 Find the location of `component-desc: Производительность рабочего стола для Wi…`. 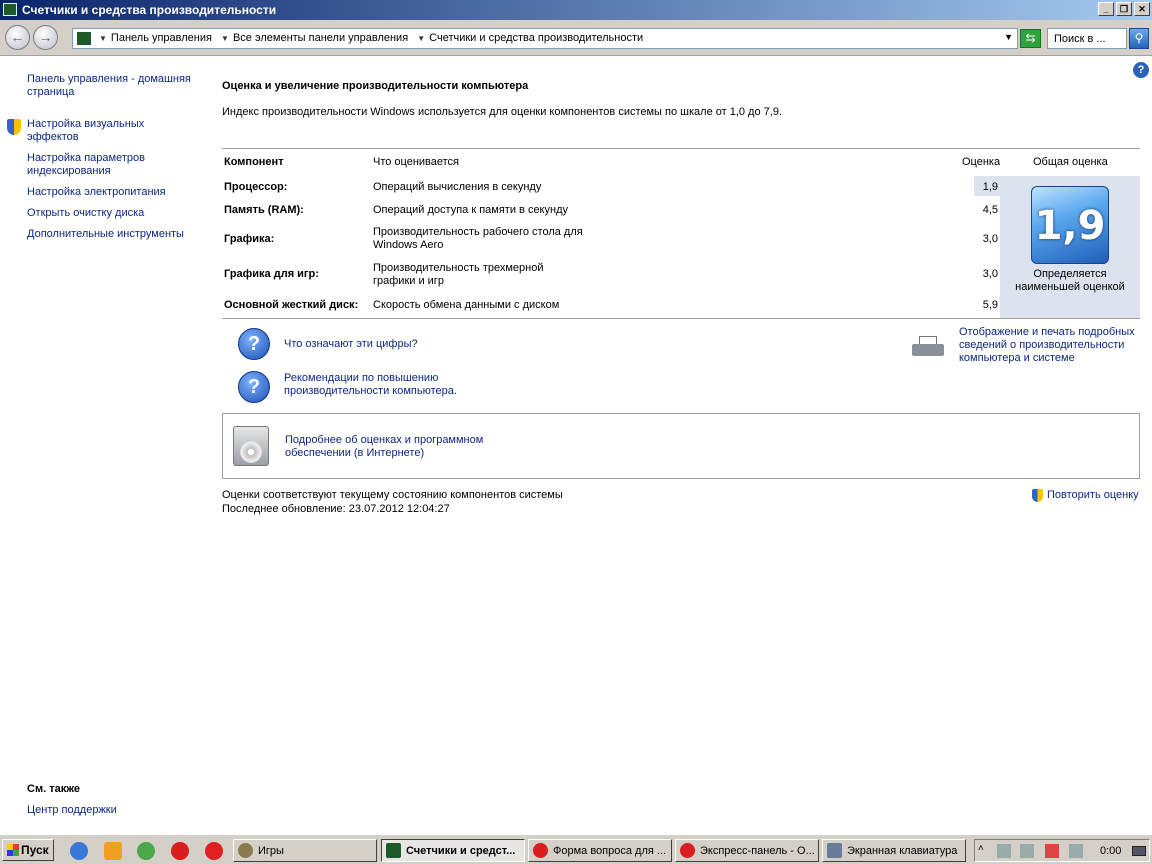

component-desc: Производительность рабочего стола для Wi… is located at coordinates (478, 238).